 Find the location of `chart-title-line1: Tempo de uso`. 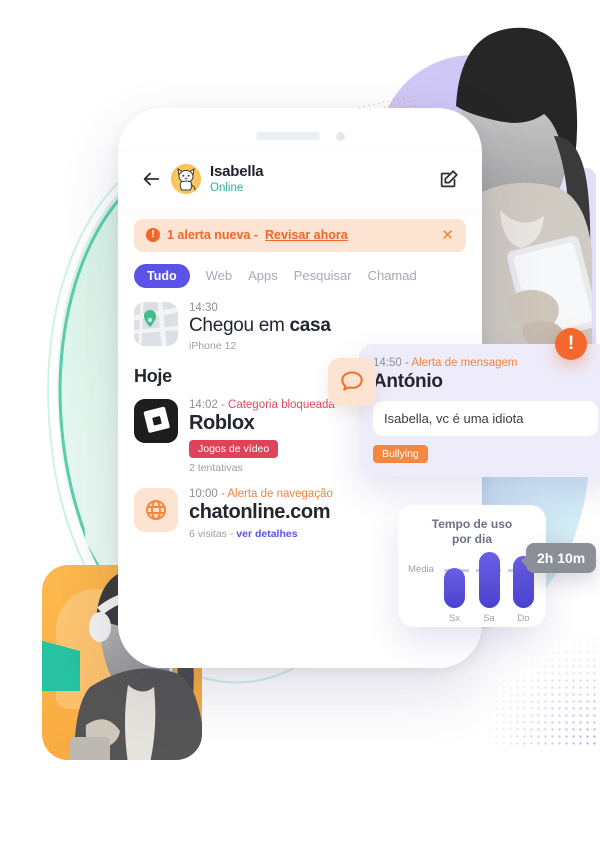

chart-title-line1: Tempo de uso is located at coordinates (472, 524).